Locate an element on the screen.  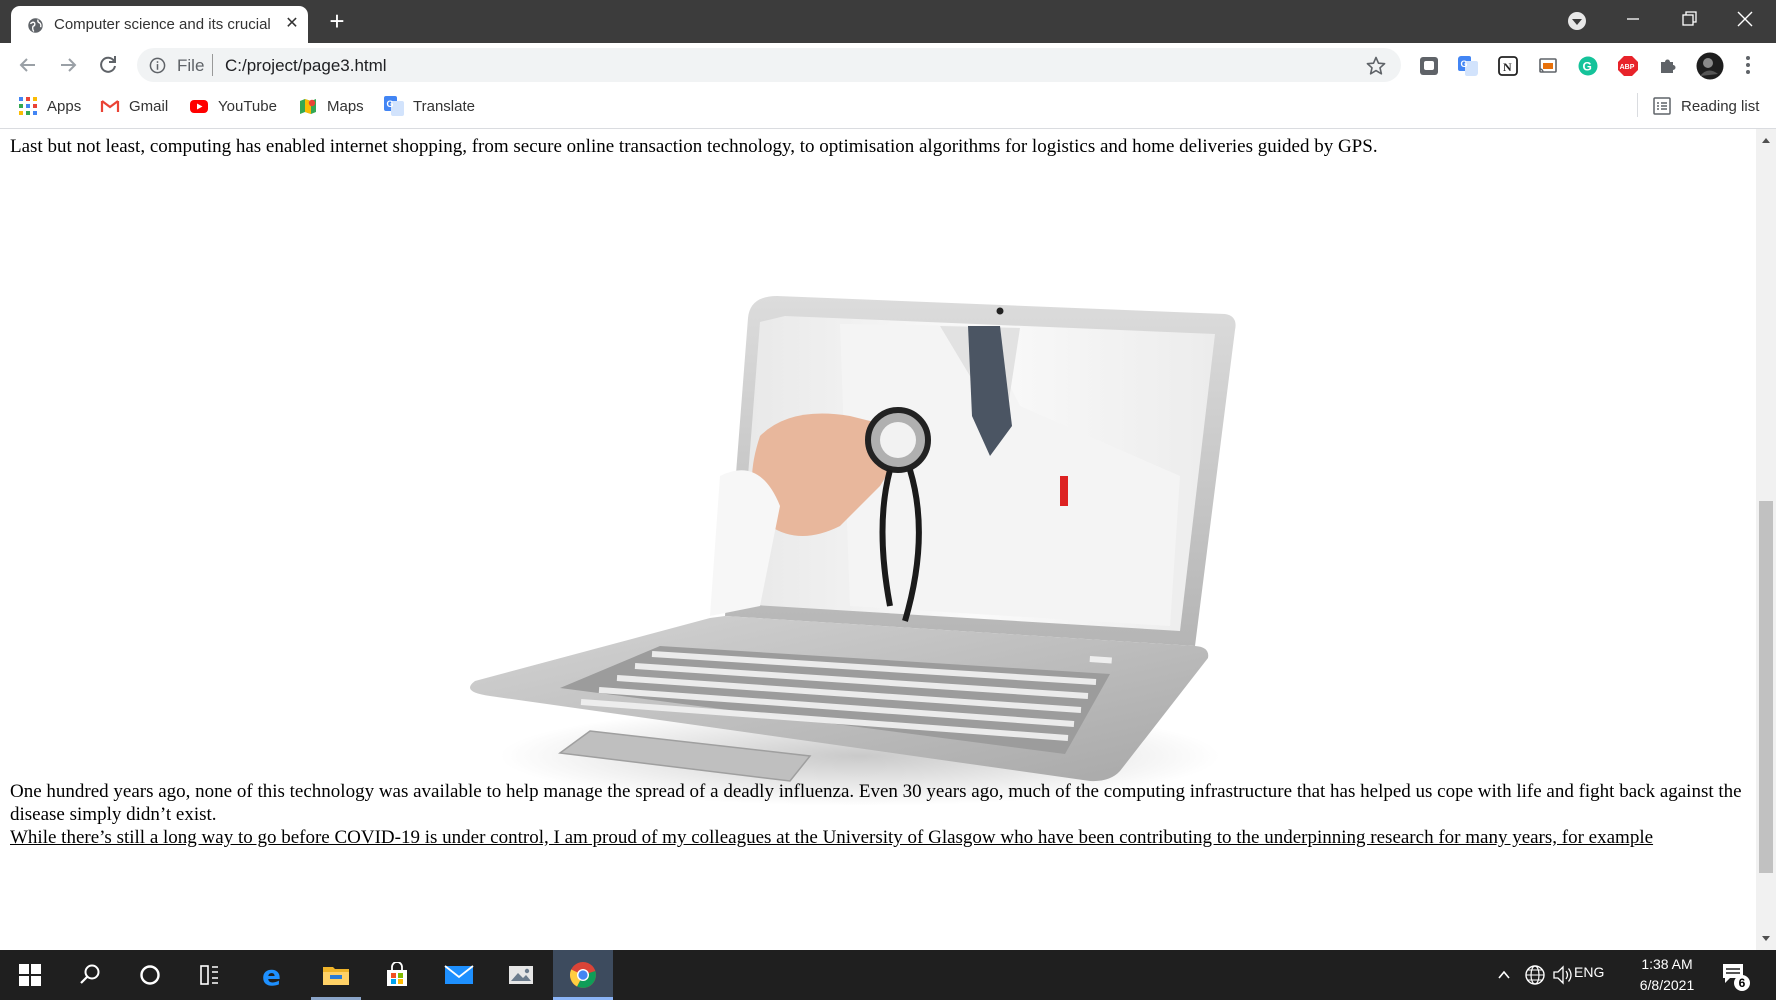
laptop-camera is located at coordinates (1000, 311).